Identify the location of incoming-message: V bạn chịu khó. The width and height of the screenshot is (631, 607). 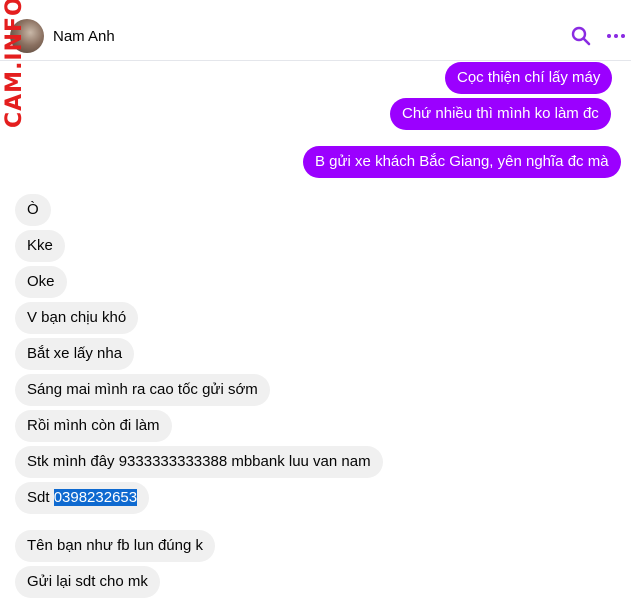
(77, 318).